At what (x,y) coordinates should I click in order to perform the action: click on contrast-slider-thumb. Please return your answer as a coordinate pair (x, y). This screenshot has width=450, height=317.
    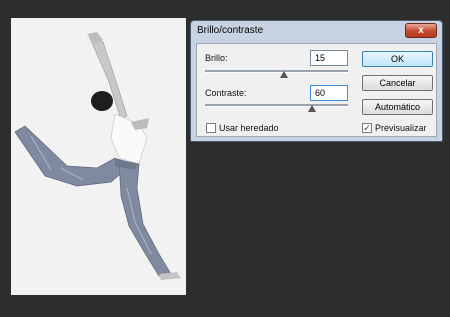
    Looking at the image, I should click on (312, 108).